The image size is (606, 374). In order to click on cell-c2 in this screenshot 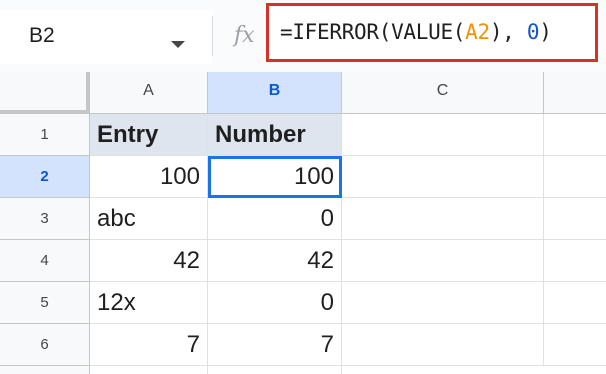, I will do `click(443, 177)`.